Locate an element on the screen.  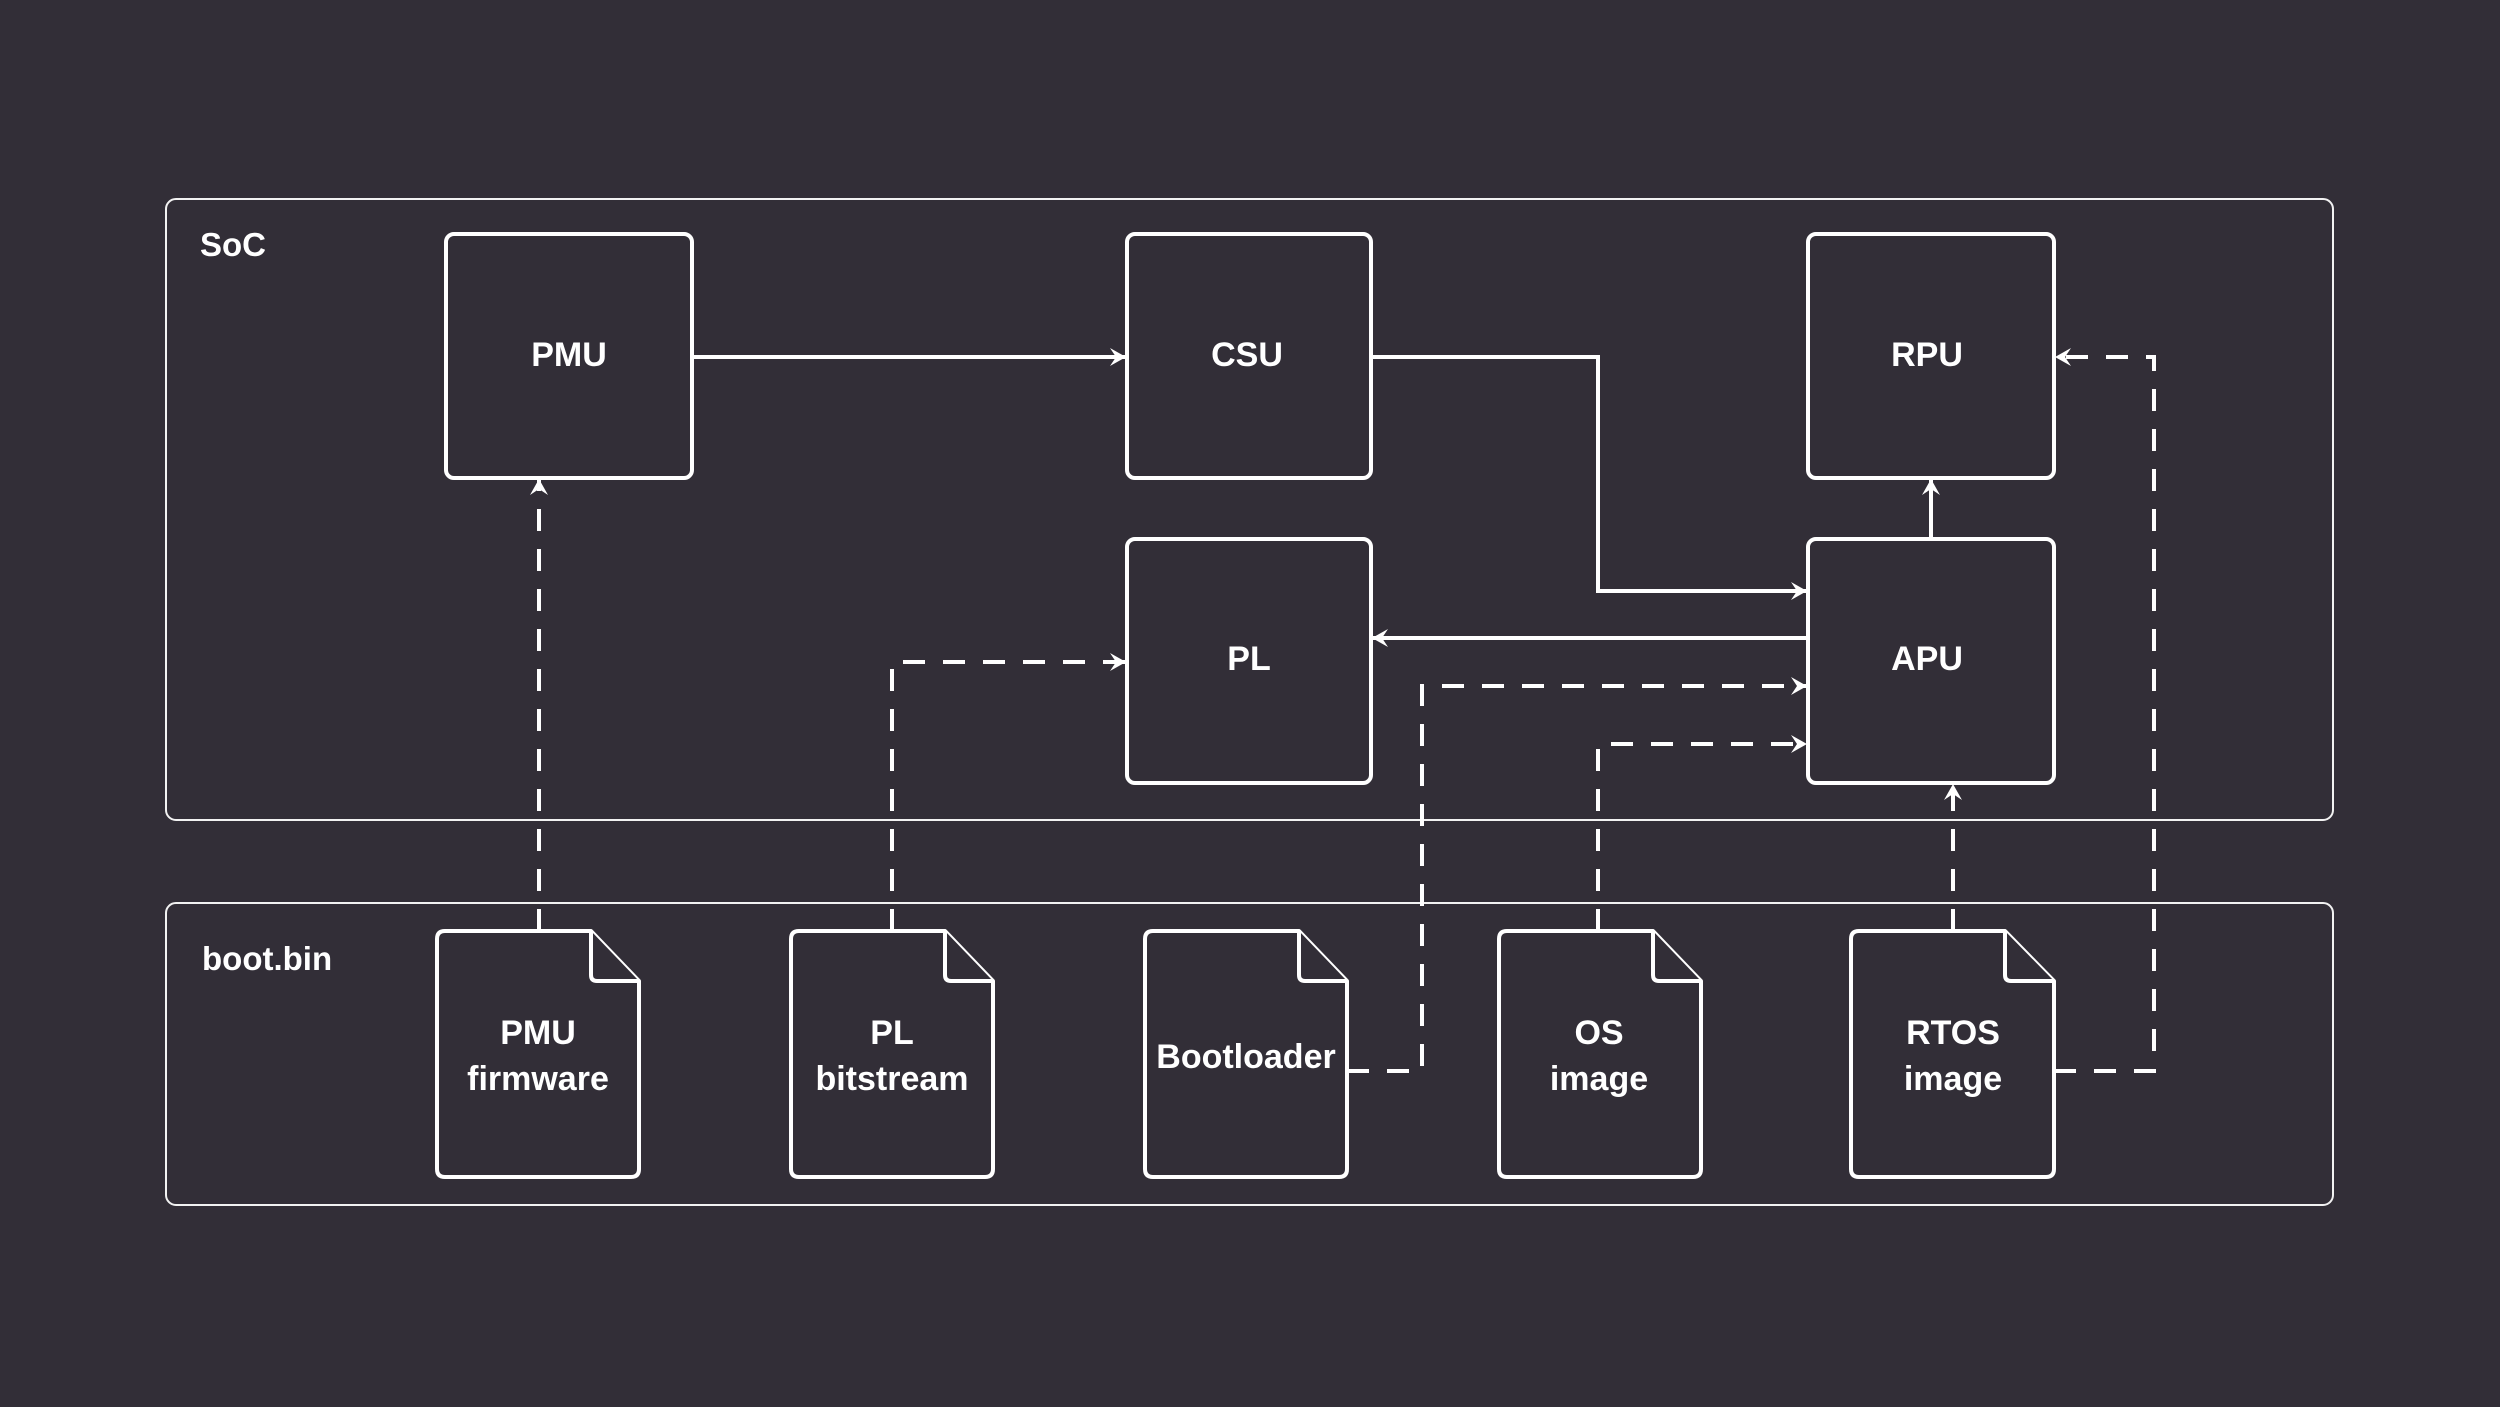
block-pl-label: PL is located at coordinates (1248, 659).